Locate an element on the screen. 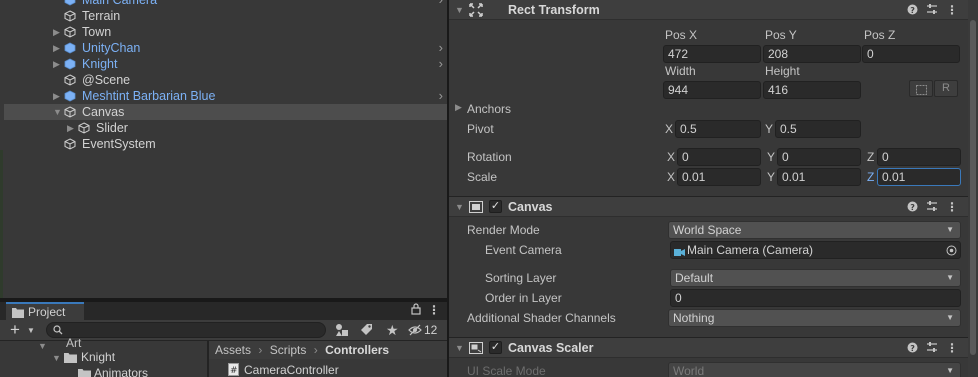 This screenshot has height=377, width=978. hierarchy-item-unitychan: ▶ UnityChan › is located at coordinates (225, 48).